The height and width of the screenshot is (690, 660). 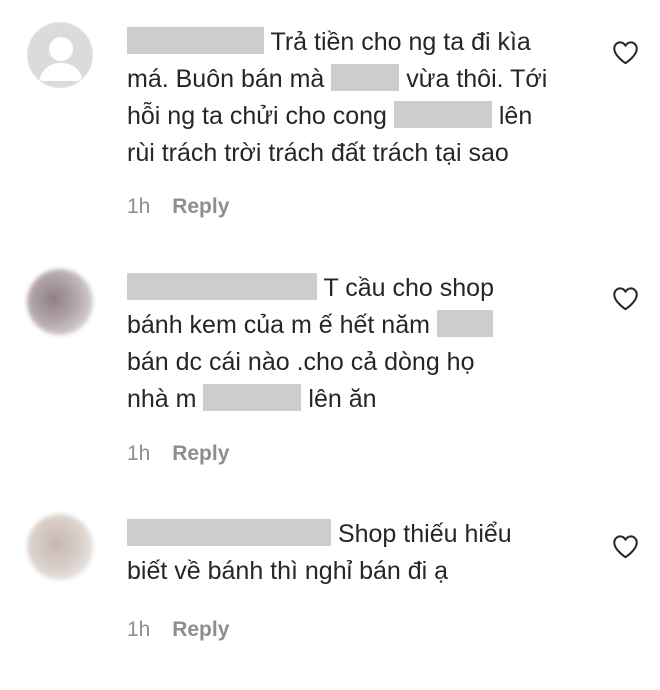 What do you see at coordinates (408, 288) in the screenshot?
I see `comment-text-segment: T cầu cho shop` at bounding box center [408, 288].